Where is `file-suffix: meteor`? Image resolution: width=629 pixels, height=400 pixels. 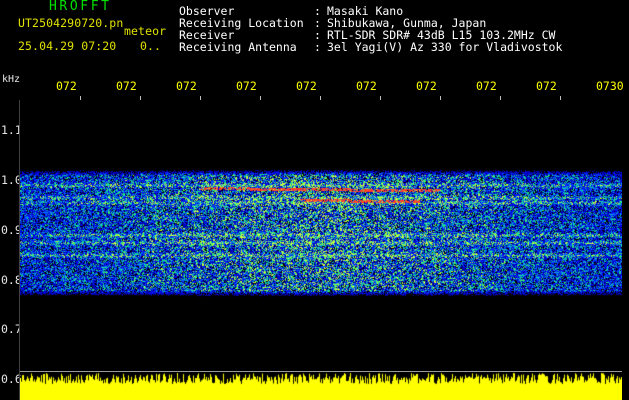
file-suffix: meteor is located at coordinates (145, 31).